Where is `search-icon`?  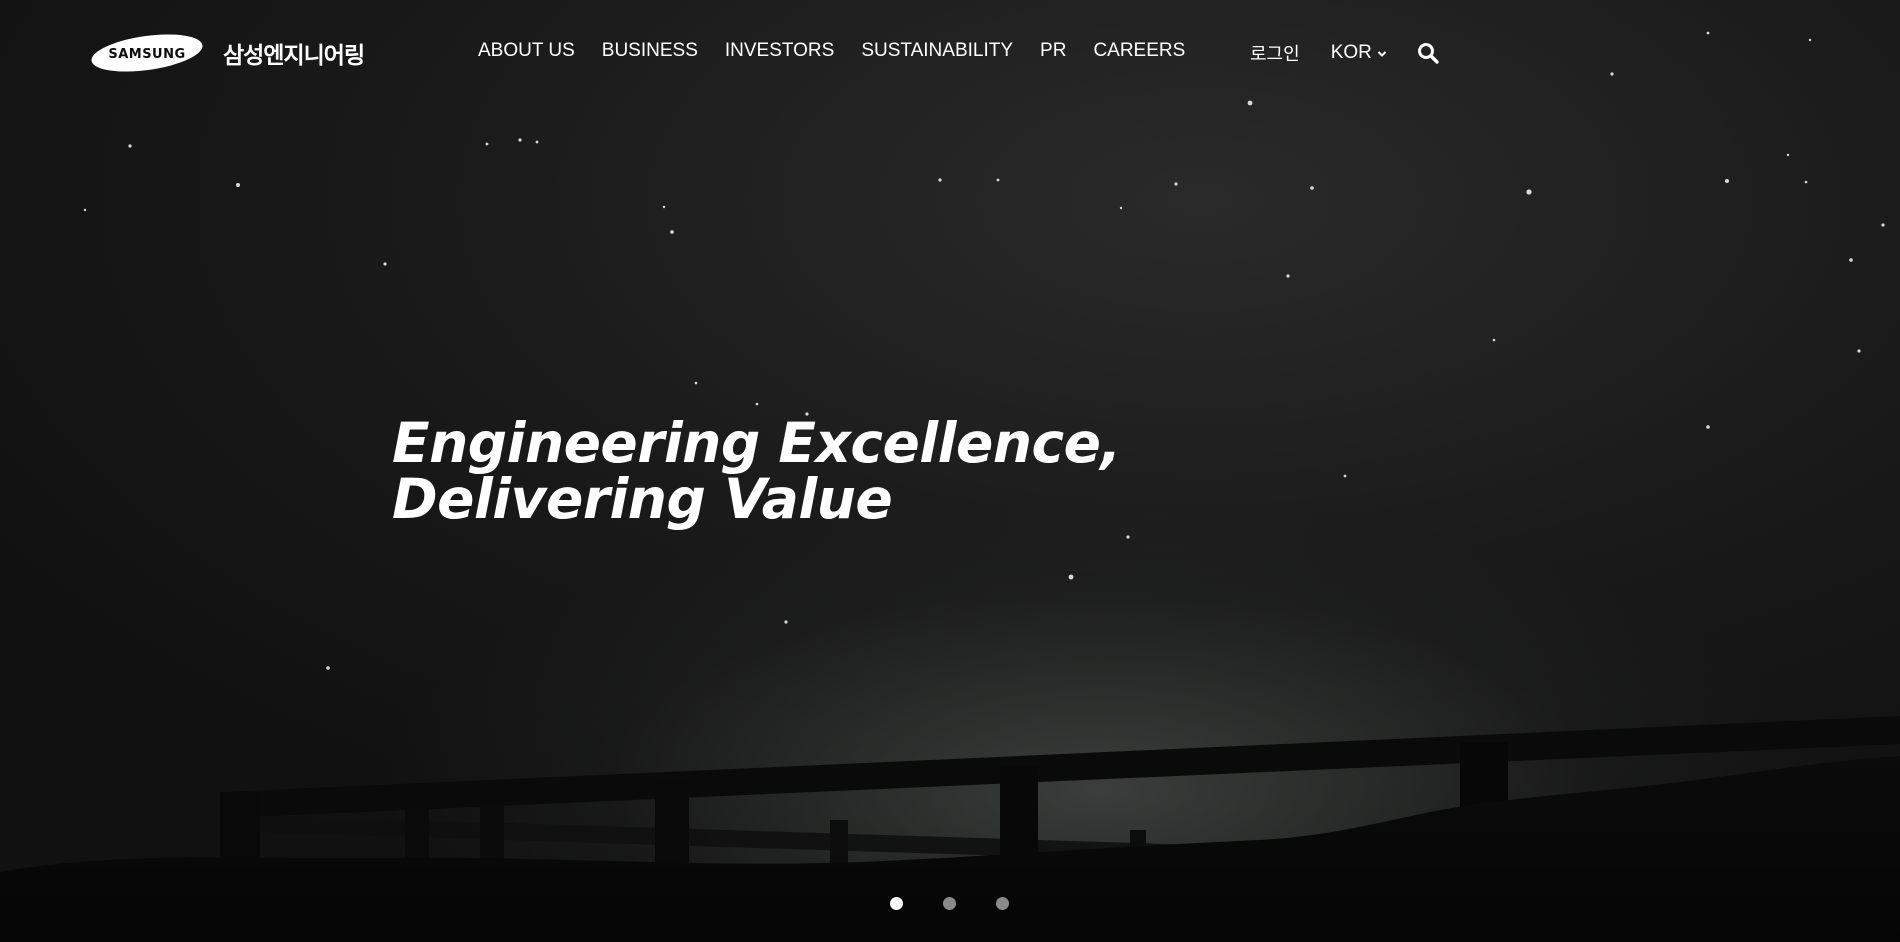 search-icon is located at coordinates (1428, 53).